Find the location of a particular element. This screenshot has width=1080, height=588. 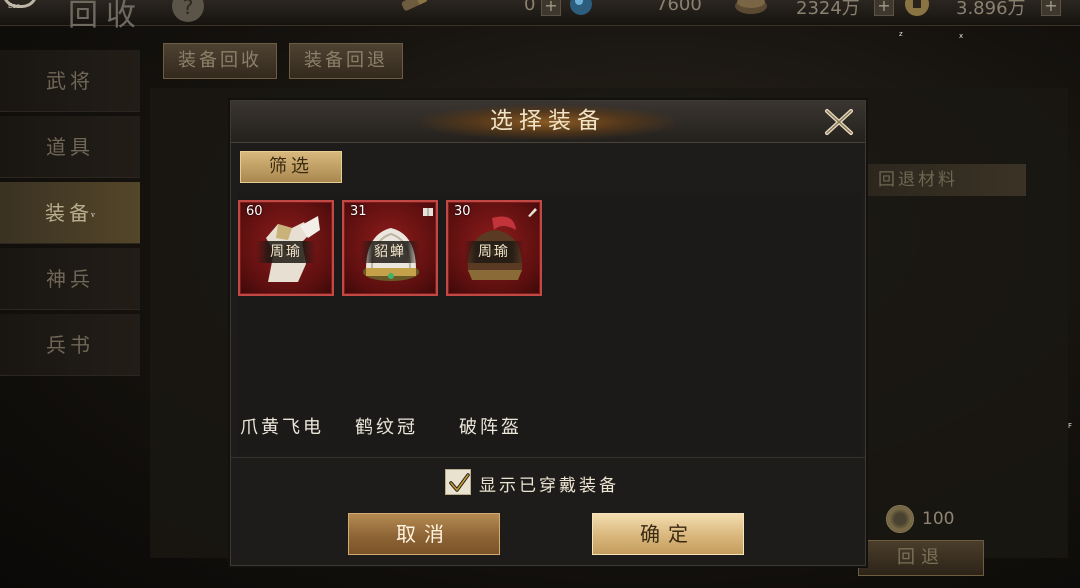

show-equipped-label: 显示已穿戴装备 is located at coordinates (549, 486).